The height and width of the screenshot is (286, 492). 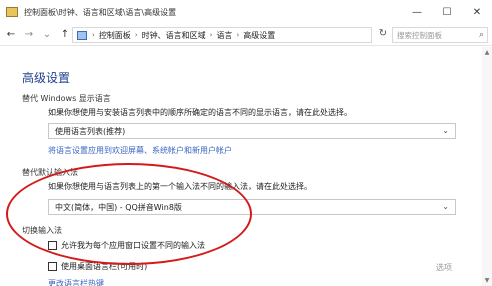 I want to click on minimize-button: —, so click(x=417, y=12).